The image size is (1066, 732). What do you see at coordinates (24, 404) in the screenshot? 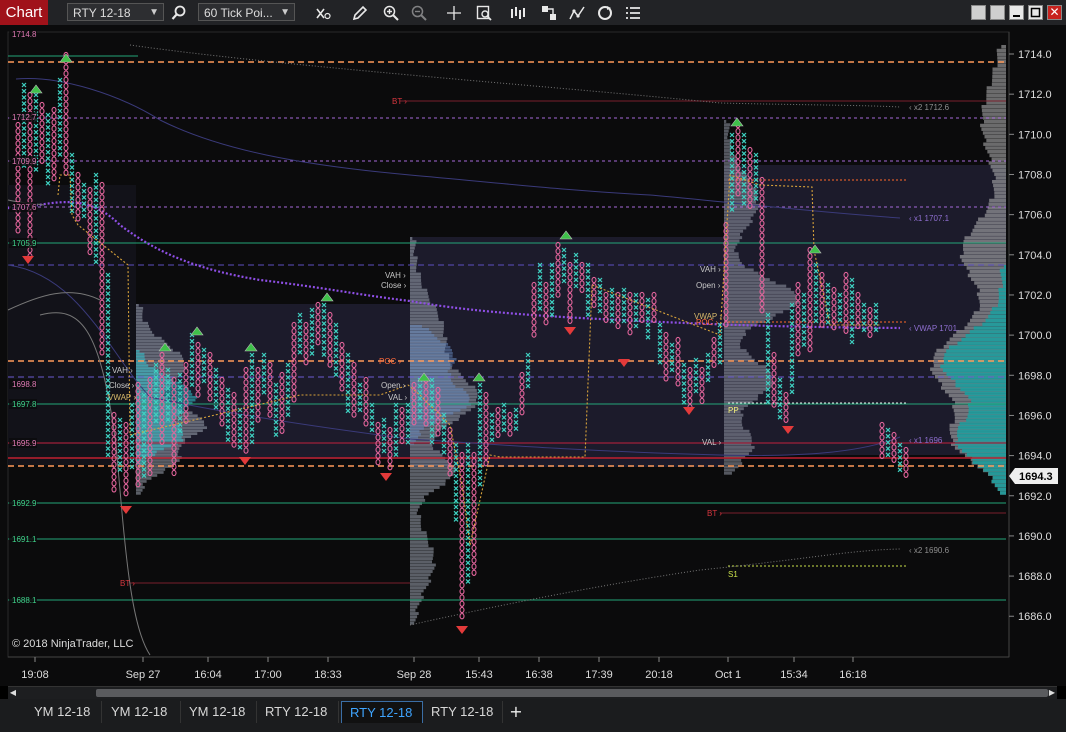
I see `level-price-label: 1697.8` at bounding box center [24, 404].